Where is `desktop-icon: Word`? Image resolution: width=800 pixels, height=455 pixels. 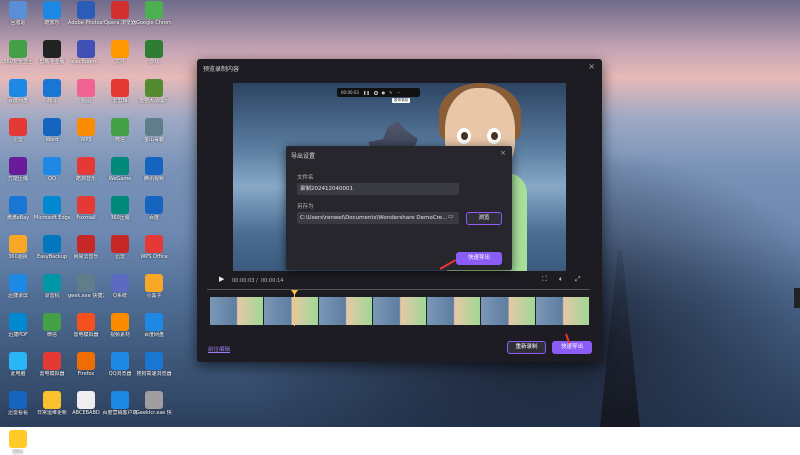 desktop-icon: Word is located at coordinates (52, 130).